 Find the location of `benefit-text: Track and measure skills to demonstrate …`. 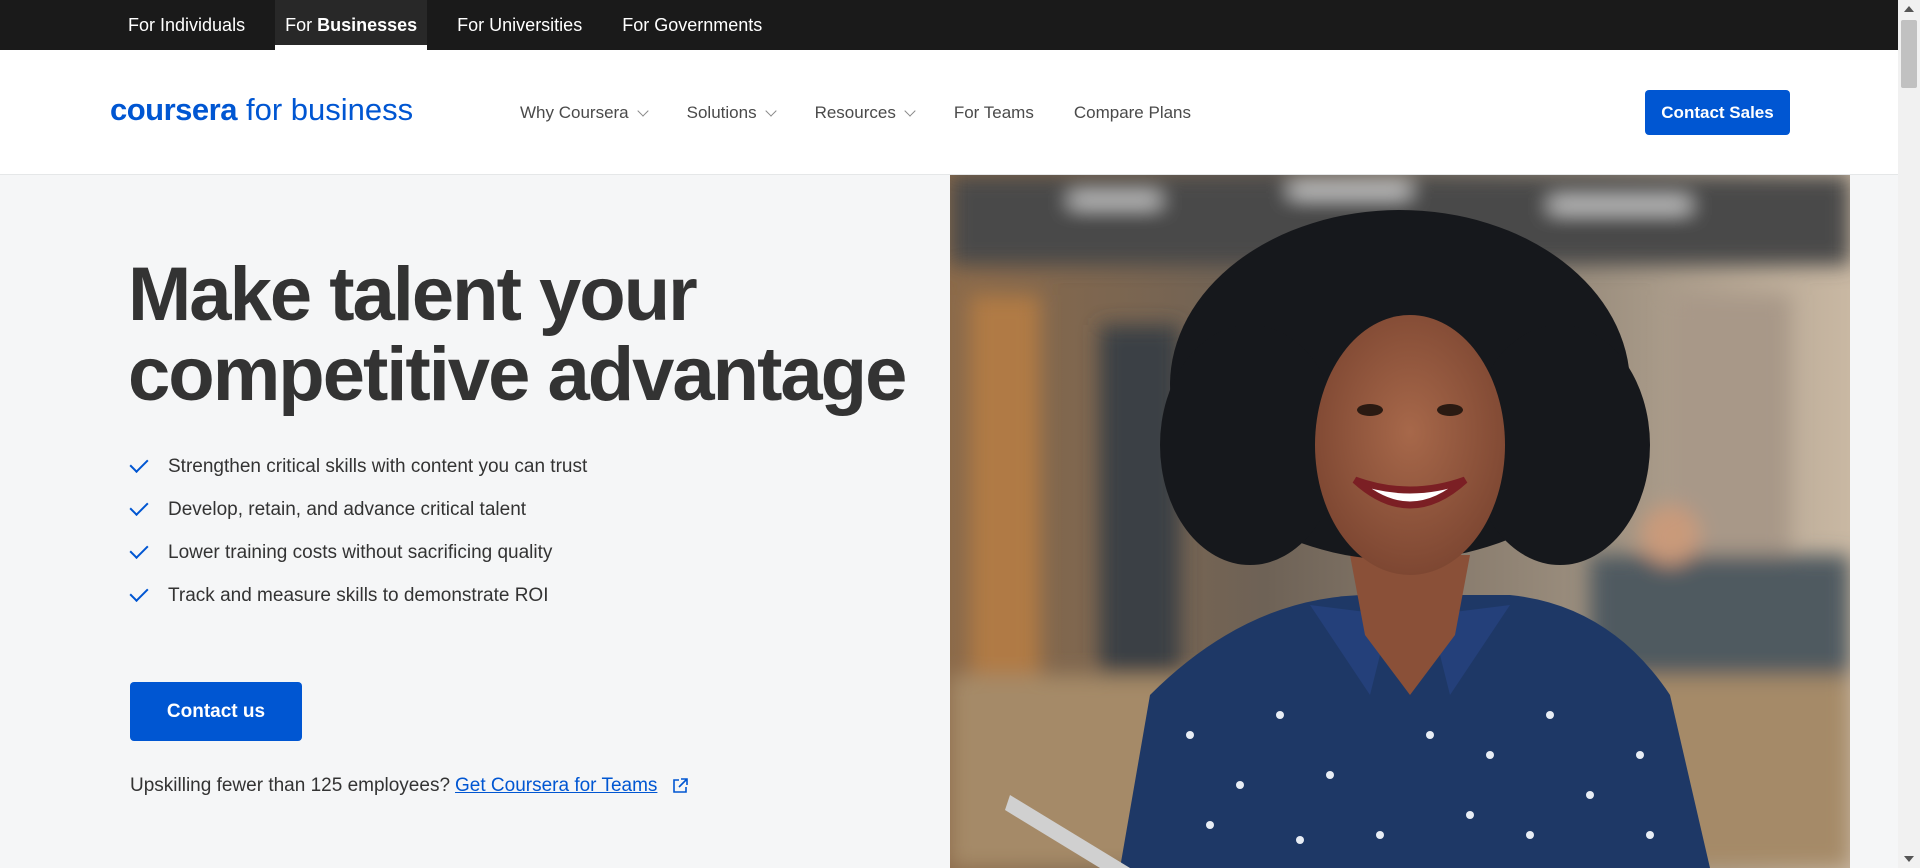

benefit-text: Track and measure skills to demonstrate … is located at coordinates (358, 595).